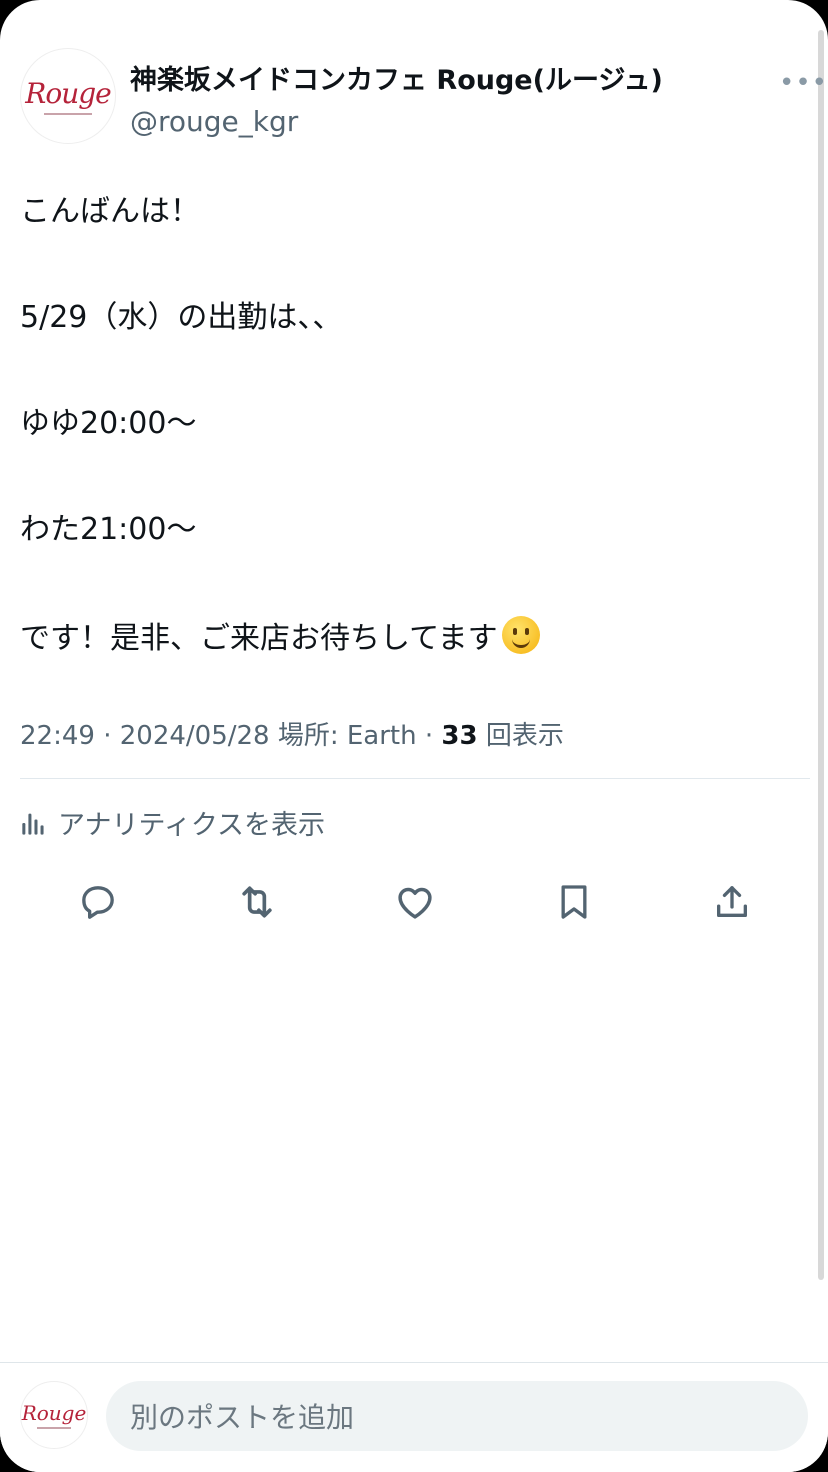  Describe the element at coordinates (108, 529) in the screenshot. I see `tweet-paragraph: わた21:00〜` at that location.